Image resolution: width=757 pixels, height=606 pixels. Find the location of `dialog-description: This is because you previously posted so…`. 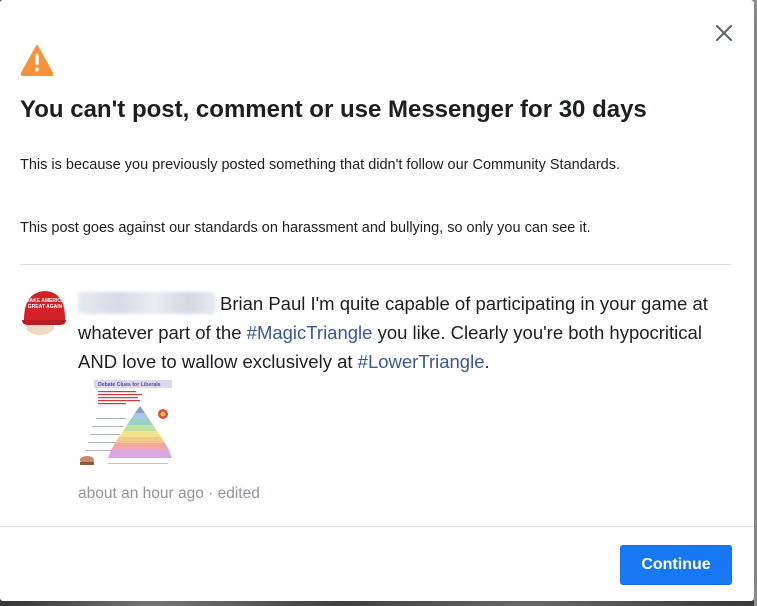

dialog-description: This is because you previously posted so… is located at coordinates (320, 165).